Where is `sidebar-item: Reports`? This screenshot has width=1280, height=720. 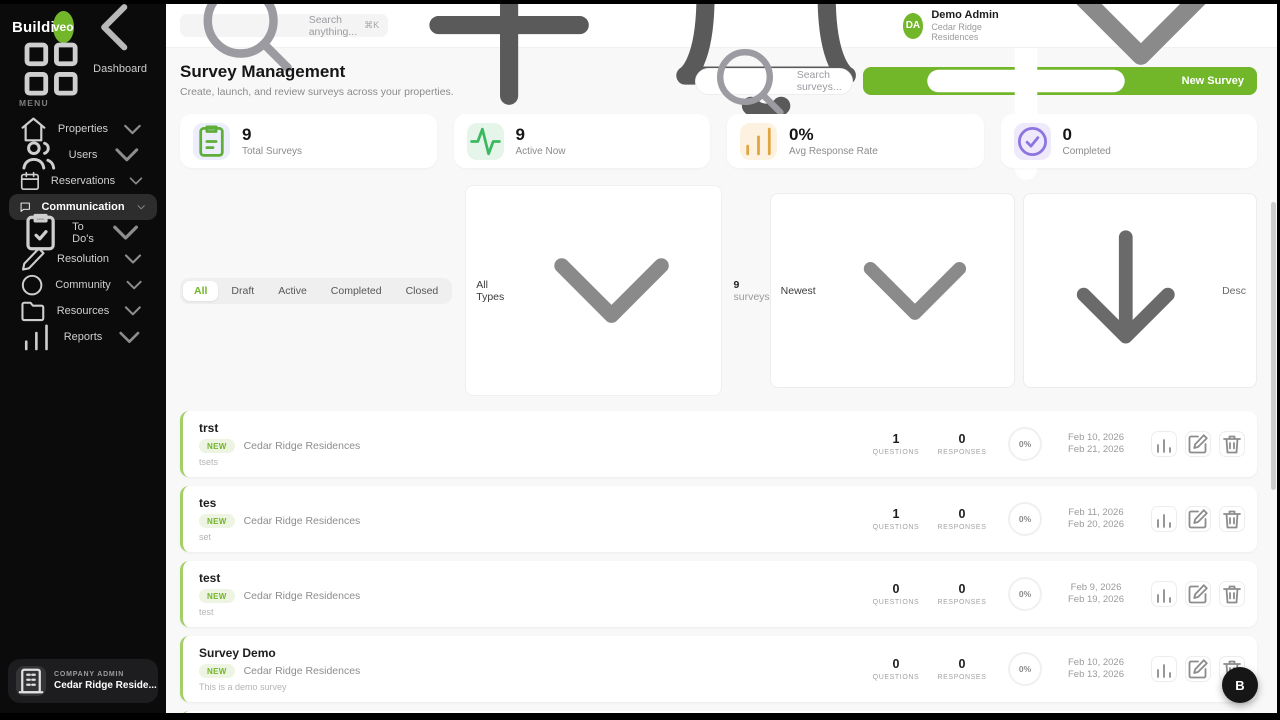 sidebar-item: Reports is located at coordinates (83, 337).